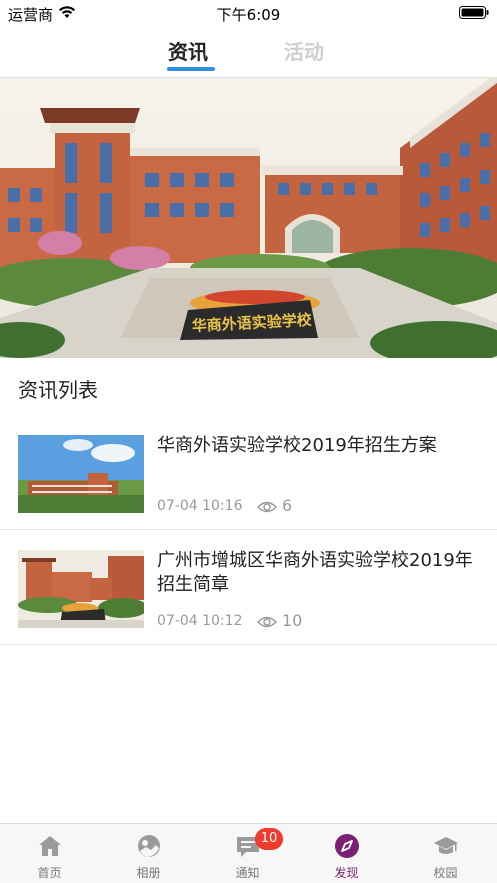  I want to click on tab-indicator, so click(191, 69).